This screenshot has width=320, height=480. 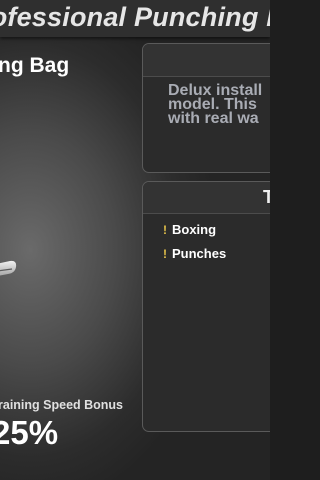 I want to click on description-panel: Delux install model. This with real wa, so click(x=206, y=108).